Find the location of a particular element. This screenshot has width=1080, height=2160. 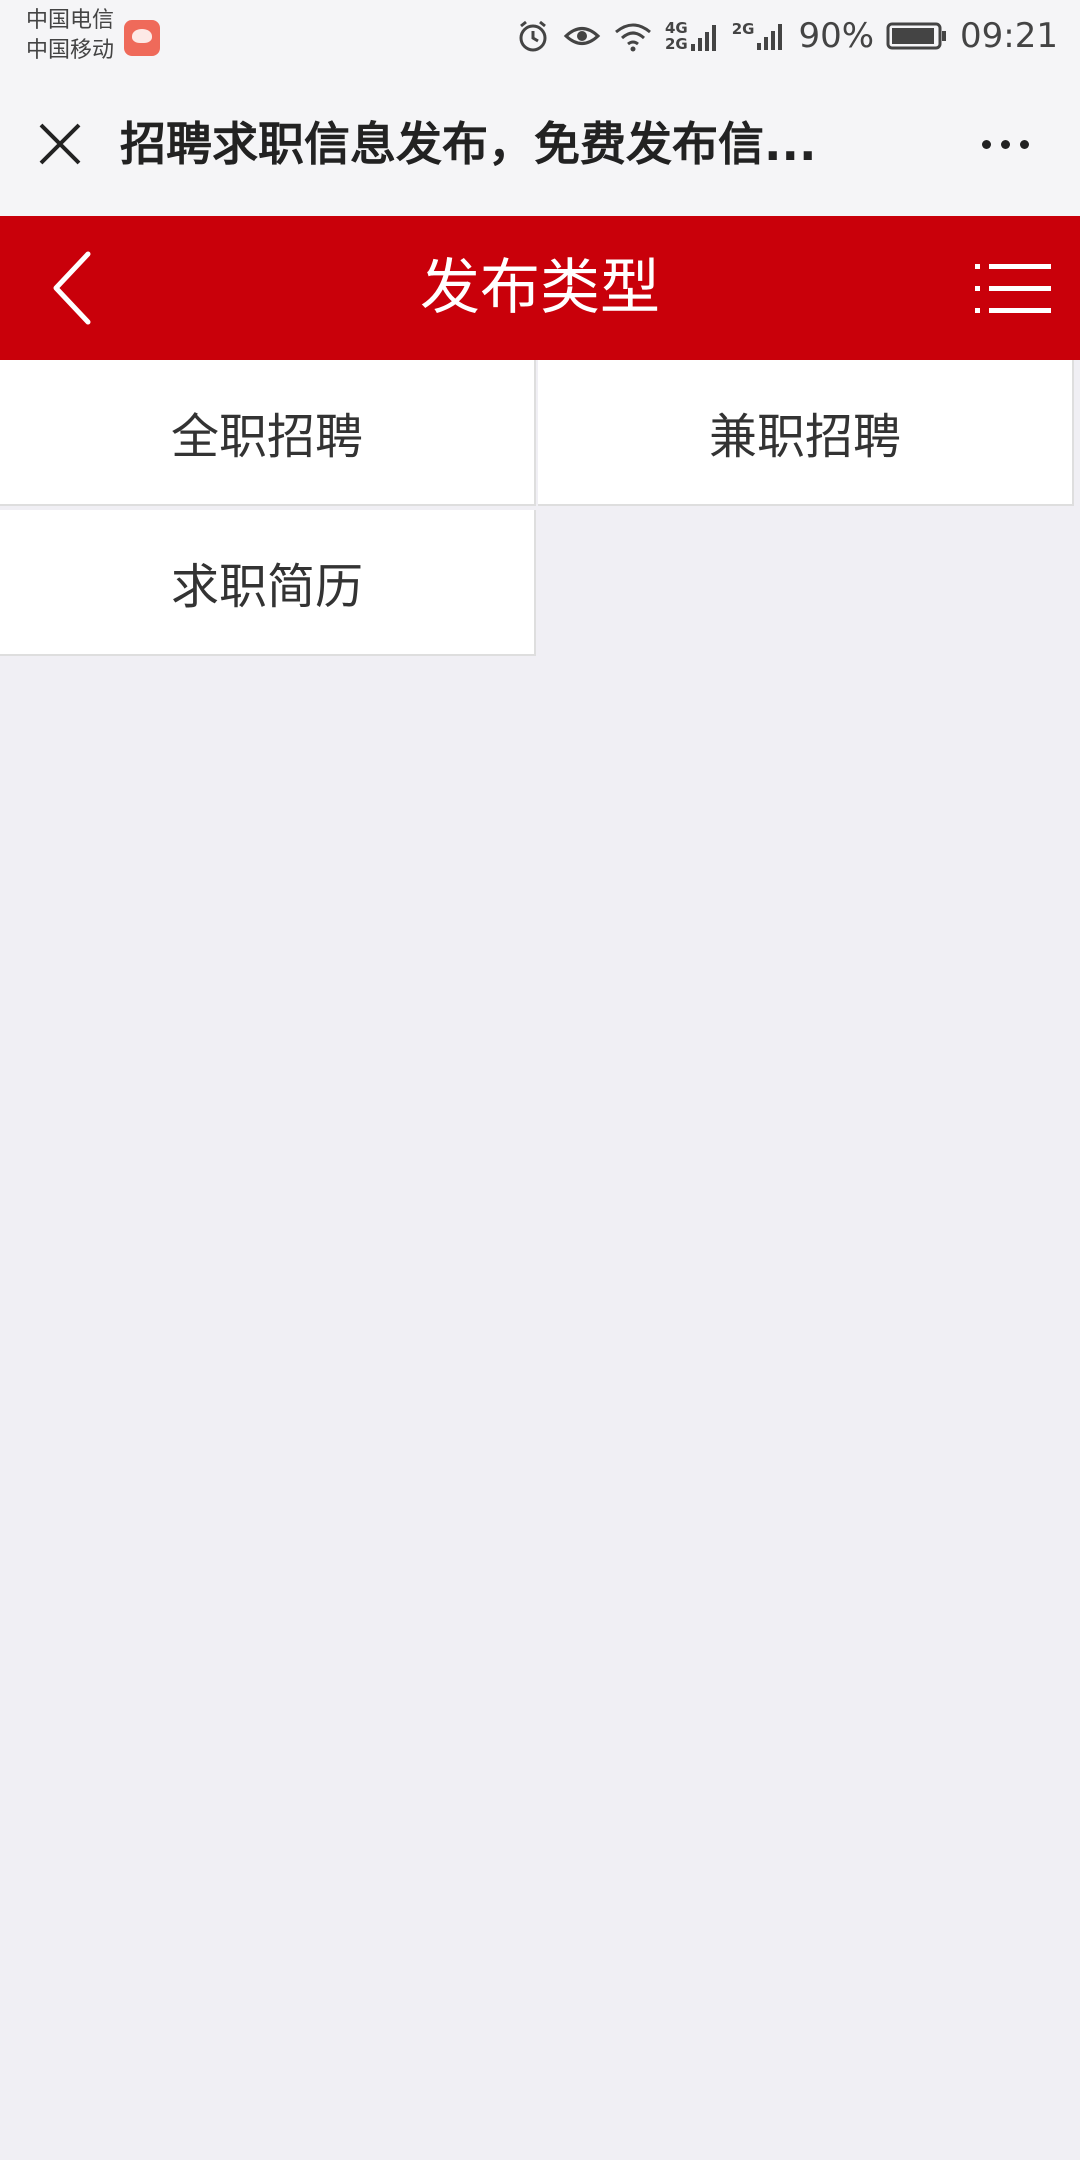

app-header: 发布类型 is located at coordinates (540, 288).